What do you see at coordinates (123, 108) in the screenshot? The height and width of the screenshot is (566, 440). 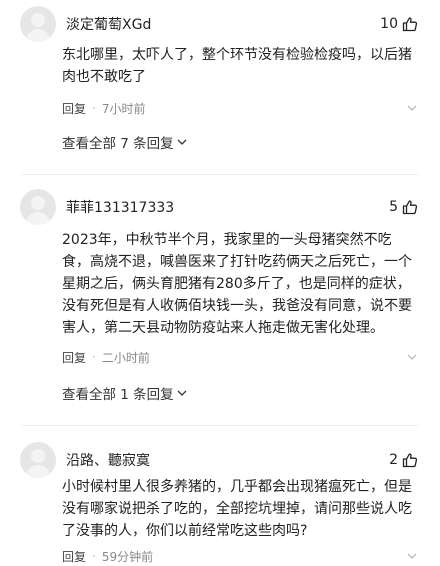 I see `timestamp: 7小时前` at bounding box center [123, 108].